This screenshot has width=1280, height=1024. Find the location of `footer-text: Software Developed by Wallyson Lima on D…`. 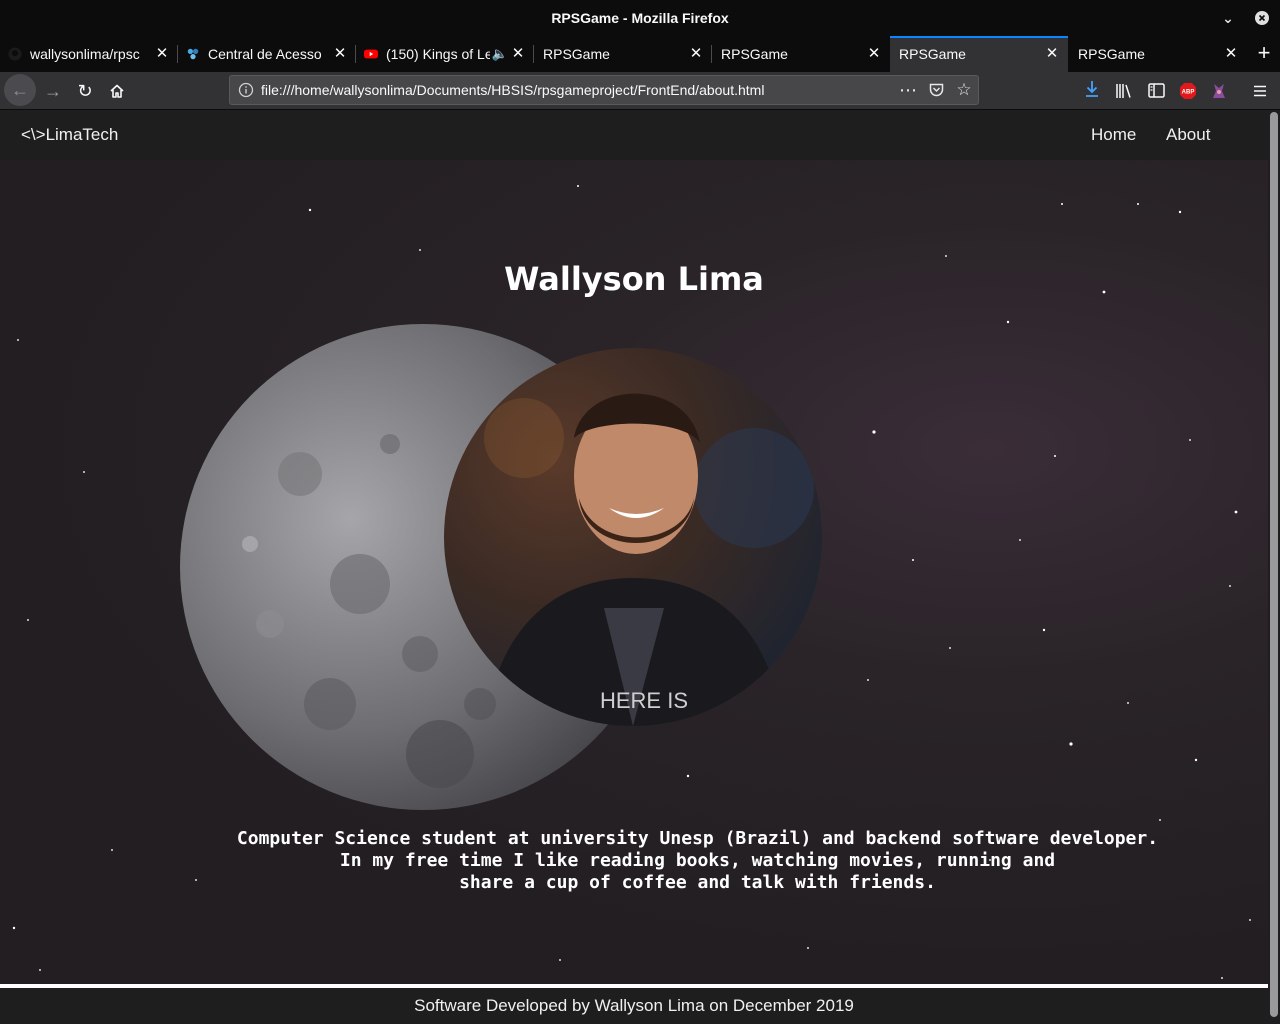

footer-text: Software Developed by Wallyson Lima on D… is located at coordinates (634, 1005).